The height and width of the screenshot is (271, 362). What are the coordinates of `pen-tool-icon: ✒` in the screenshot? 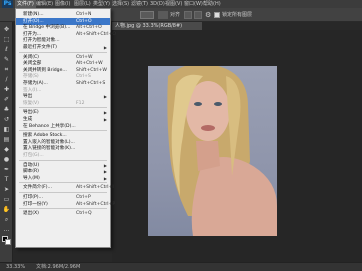 It's located at (6, 170).